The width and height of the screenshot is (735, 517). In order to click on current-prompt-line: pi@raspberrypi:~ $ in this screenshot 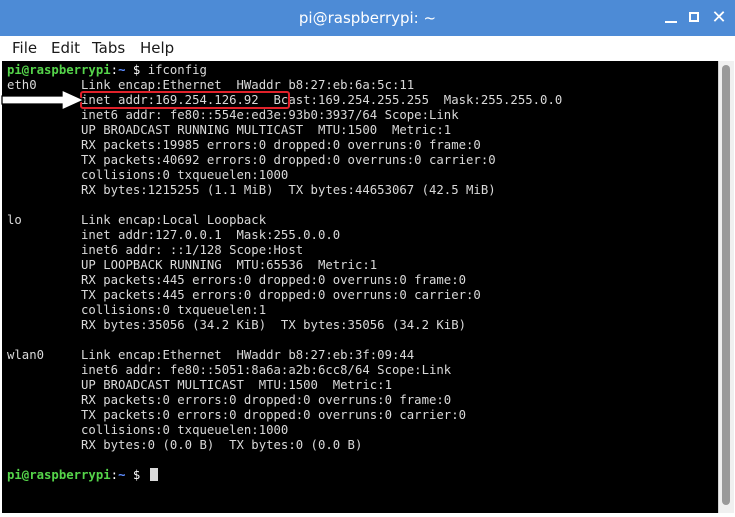, I will do `click(284, 475)`.